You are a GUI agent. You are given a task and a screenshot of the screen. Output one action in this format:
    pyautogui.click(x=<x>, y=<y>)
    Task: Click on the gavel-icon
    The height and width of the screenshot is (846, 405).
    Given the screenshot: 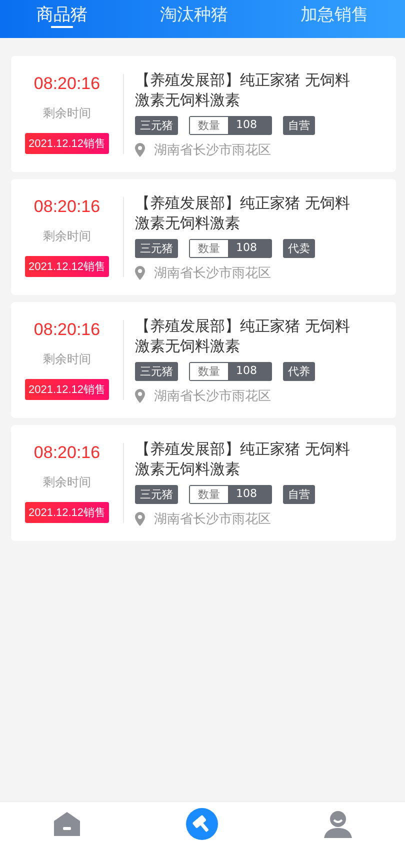 What is the action you would take?
    pyautogui.click(x=202, y=824)
    